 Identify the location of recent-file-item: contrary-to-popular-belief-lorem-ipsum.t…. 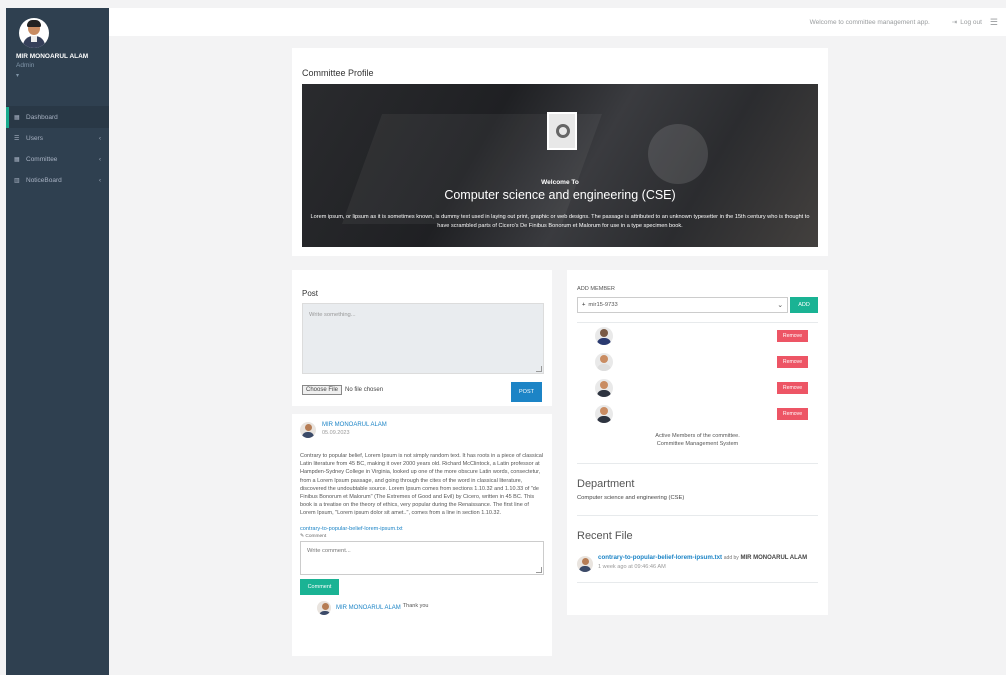
(697, 563).